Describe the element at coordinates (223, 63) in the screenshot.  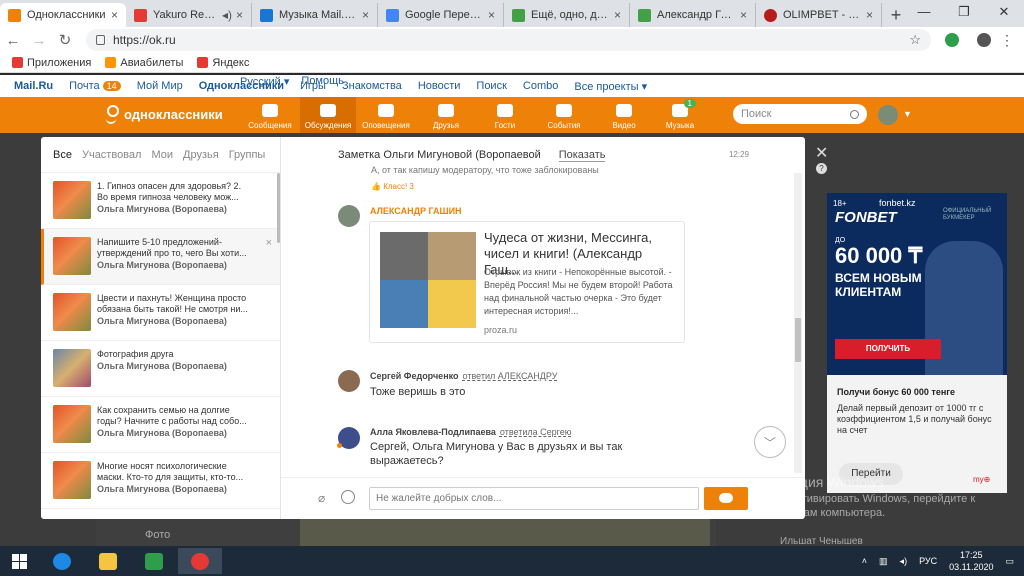
I see `bookmark-yandex: Яндекс` at that location.